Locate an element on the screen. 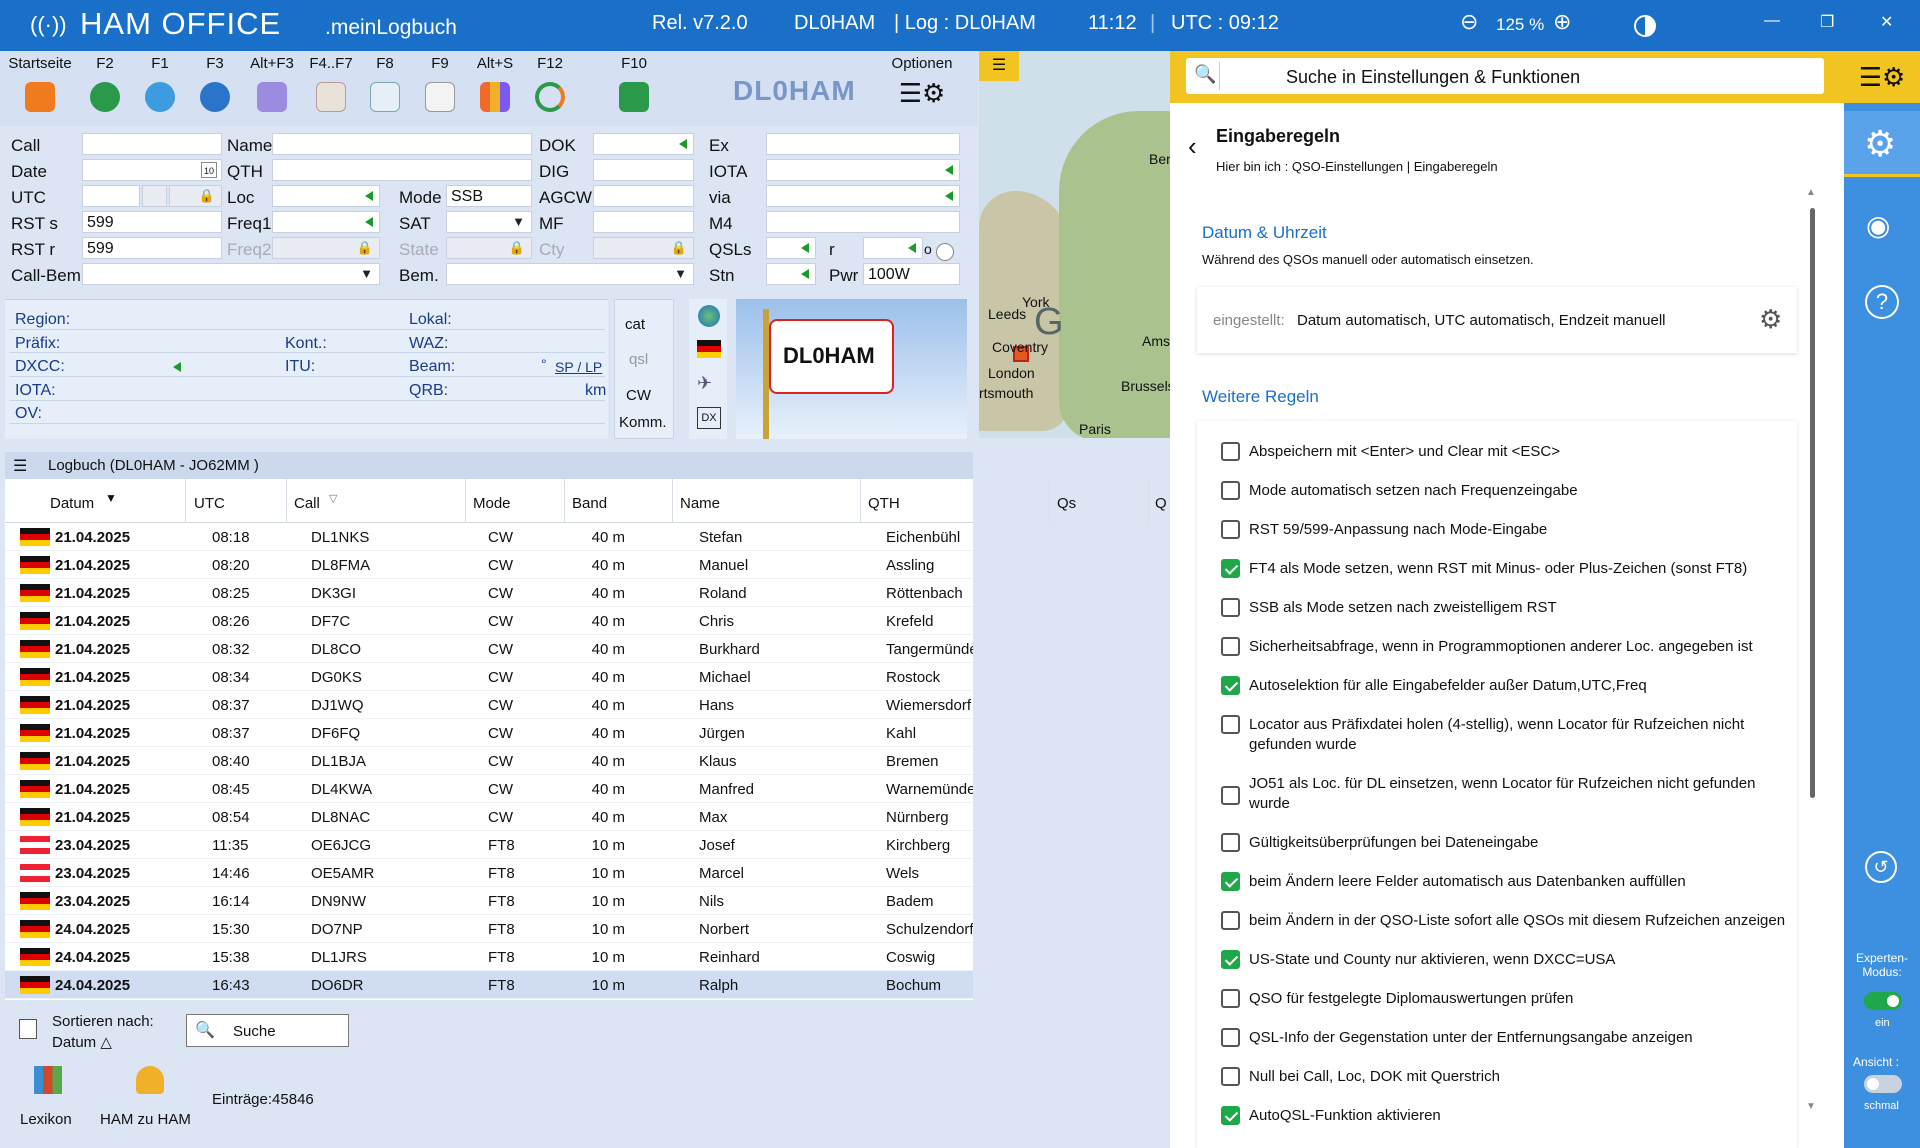  freq1-input is located at coordinates (326, 222).